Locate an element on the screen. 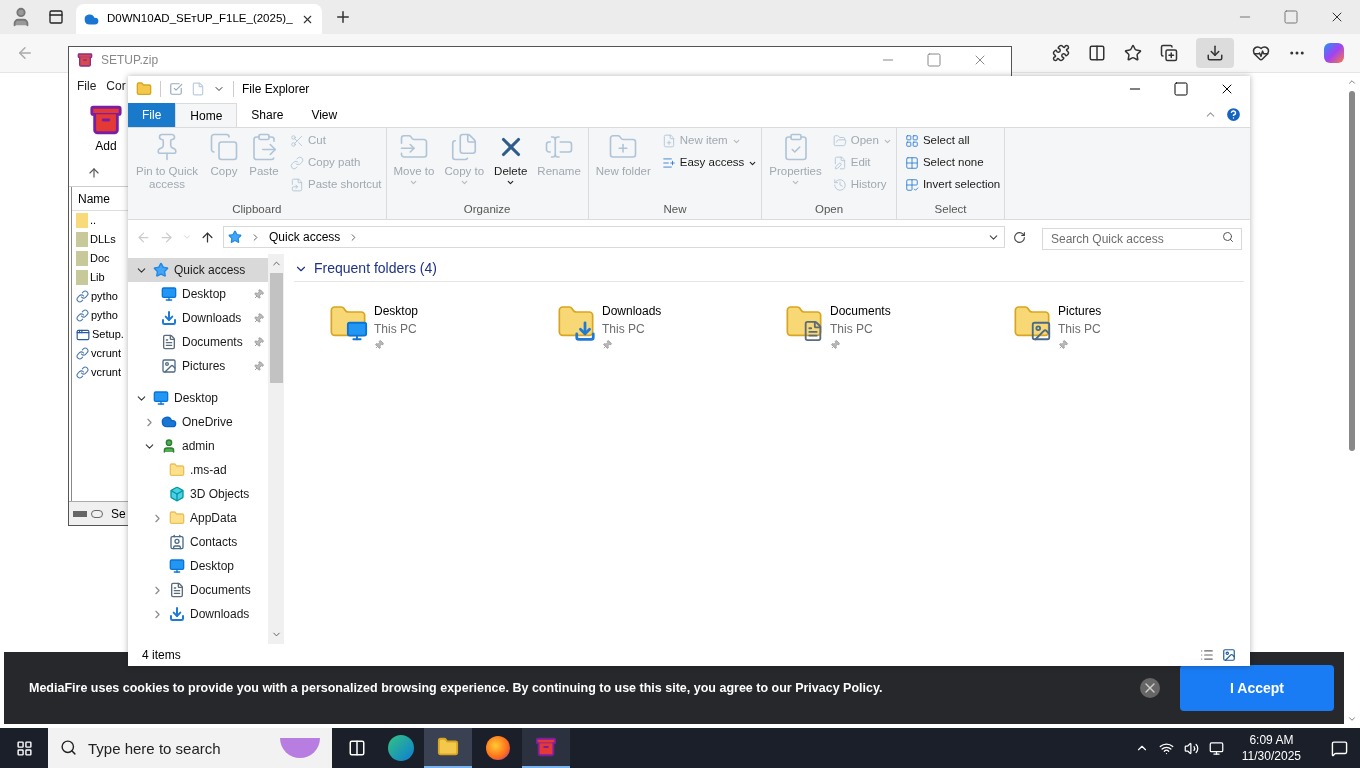 The width and height of the screenshot is (1360, 768). tree-item: Contacts is located at coordinates (198, 542).